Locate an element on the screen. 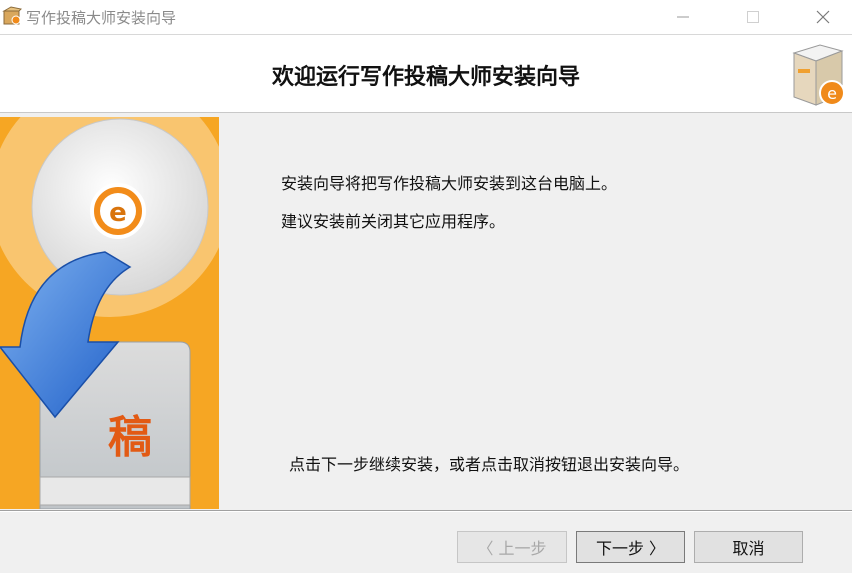 The height and width of the screenshot is (573, 852). side-image-glyph: 稿 is located at coordinates (130, 437).